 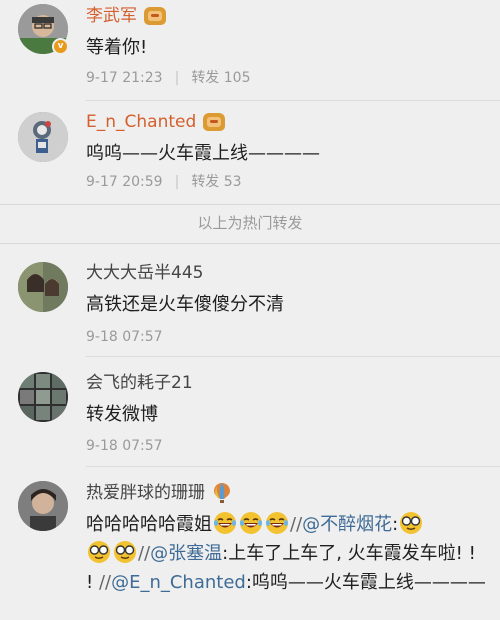 What do you see at coordinates (365, 582) in the screenshot?
I see `repost-text-part: :呜呜——火车霞上线————` at bounding box center [365, 582].